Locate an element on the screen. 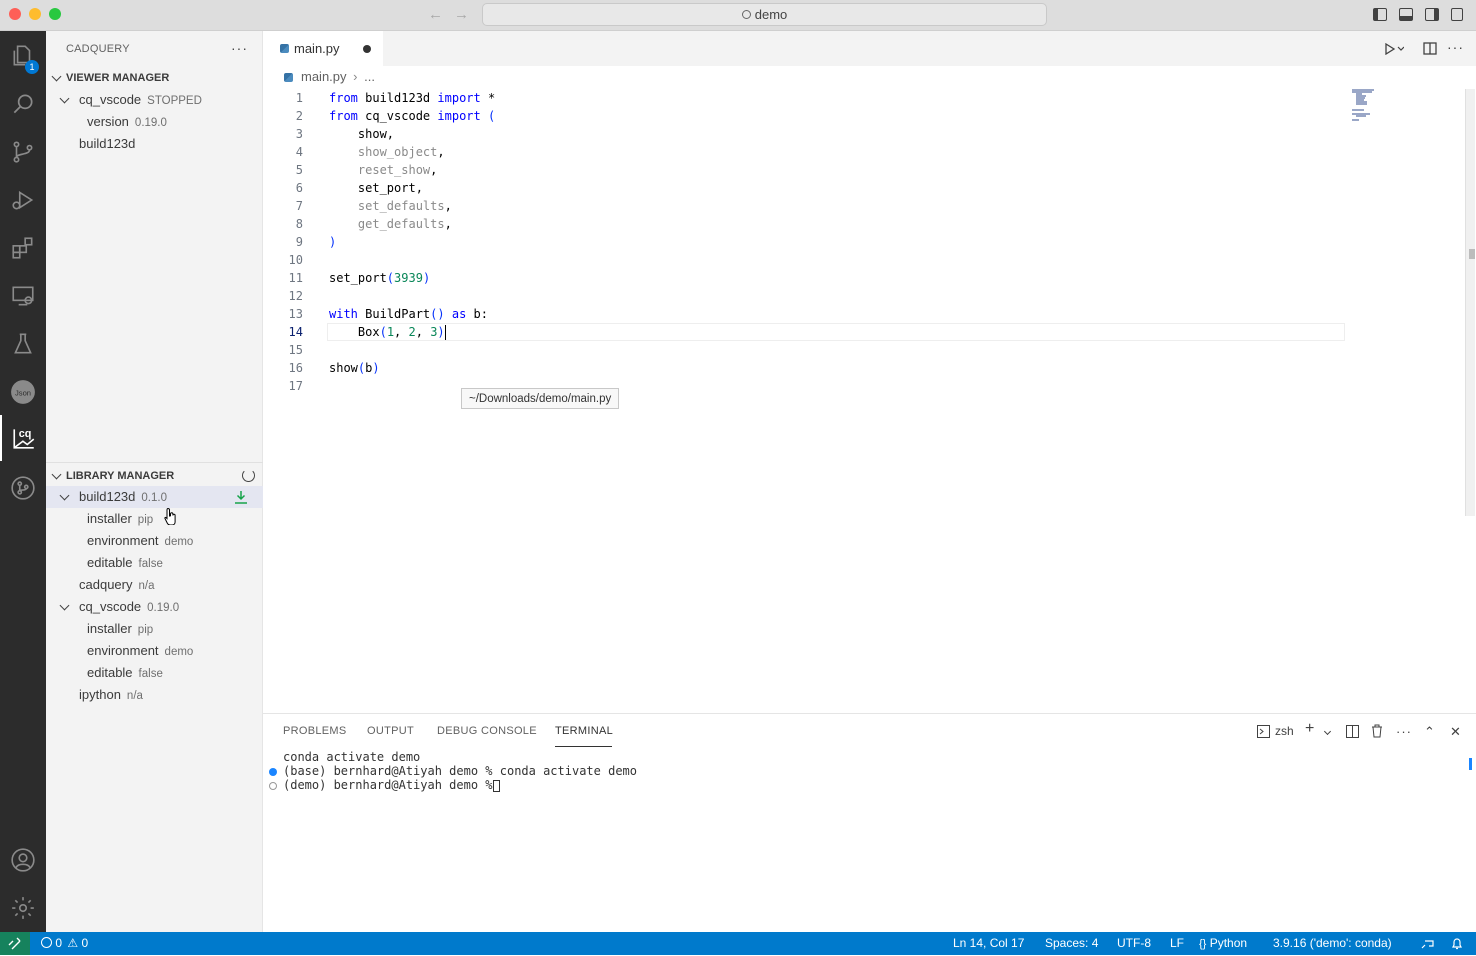 This screenshot has width=1476, height=956. testing-icon is located at coordinates (23, 344).